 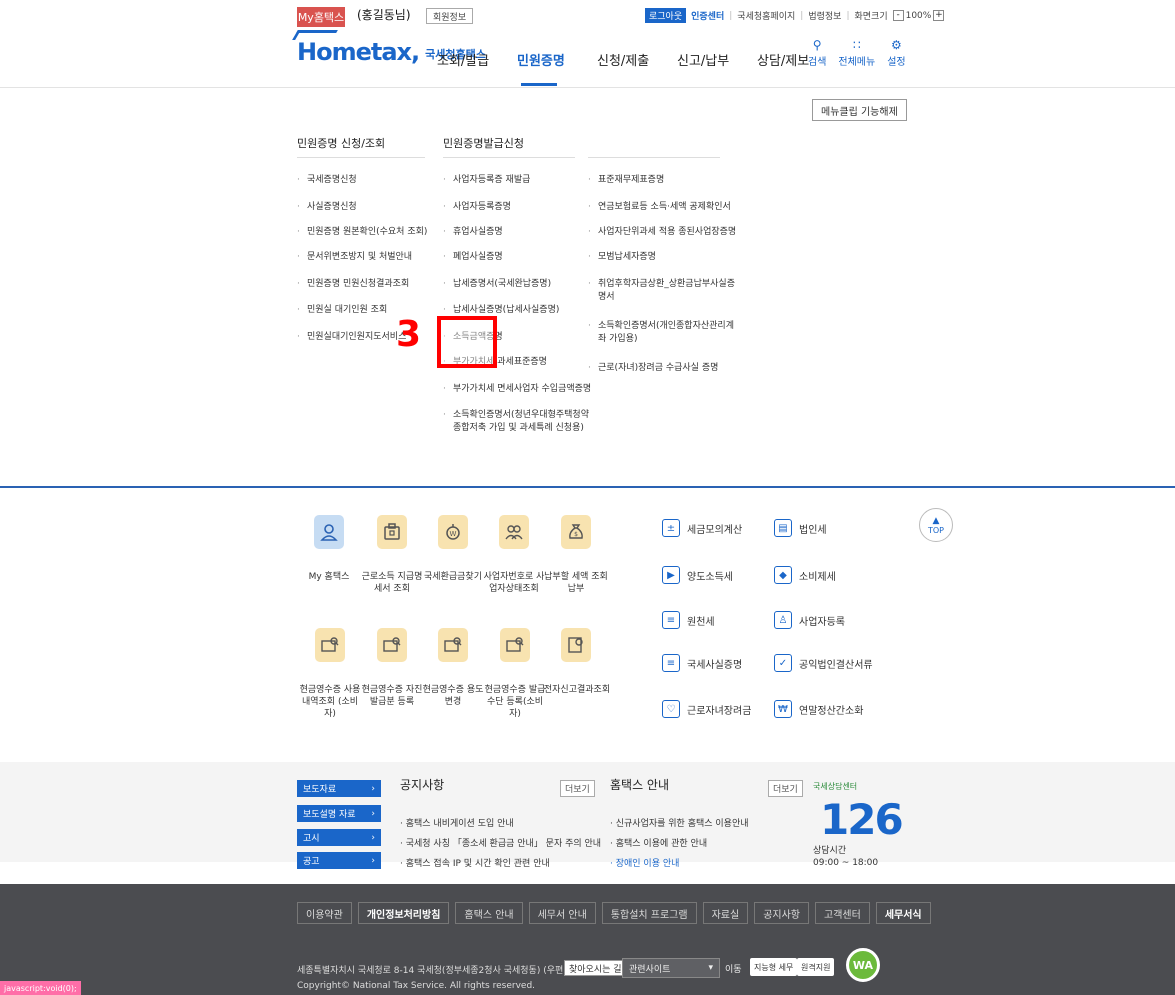 What do you see at coordinates (936, 525) in the screenshot?
I see `scroll-top-button: ▲ TOP` at bounding box center [936, 525].